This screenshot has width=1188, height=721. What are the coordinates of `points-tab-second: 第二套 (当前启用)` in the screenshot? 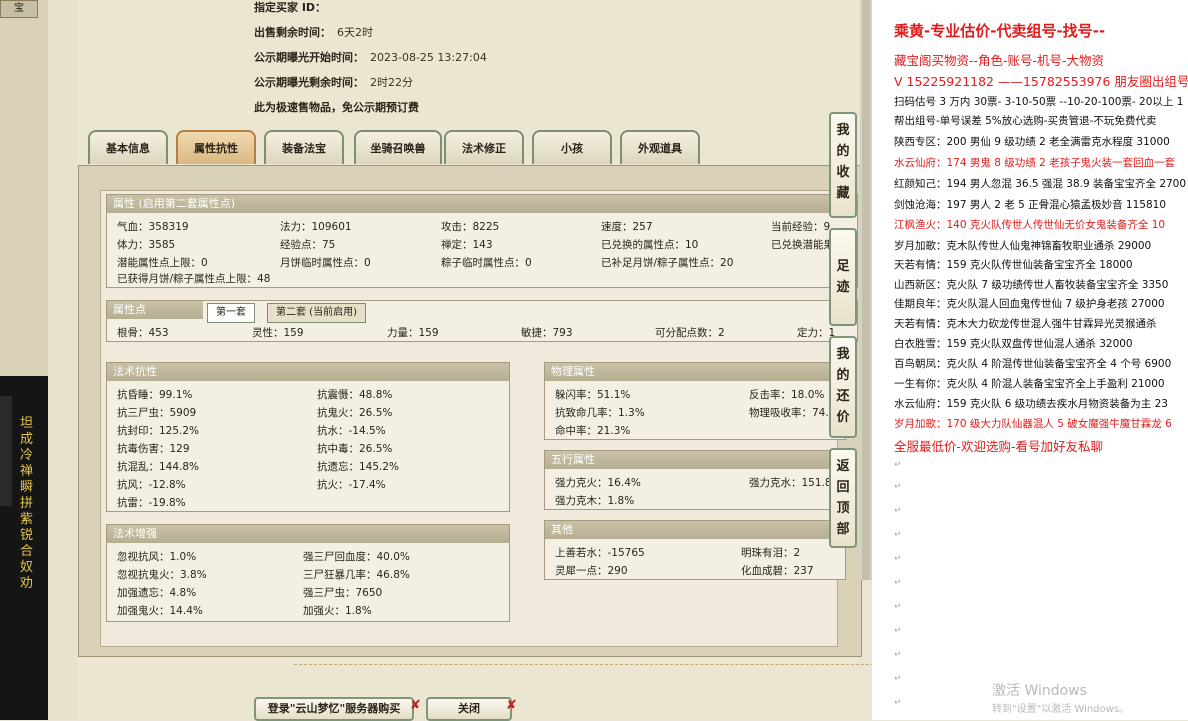 It's located at (316, 313).